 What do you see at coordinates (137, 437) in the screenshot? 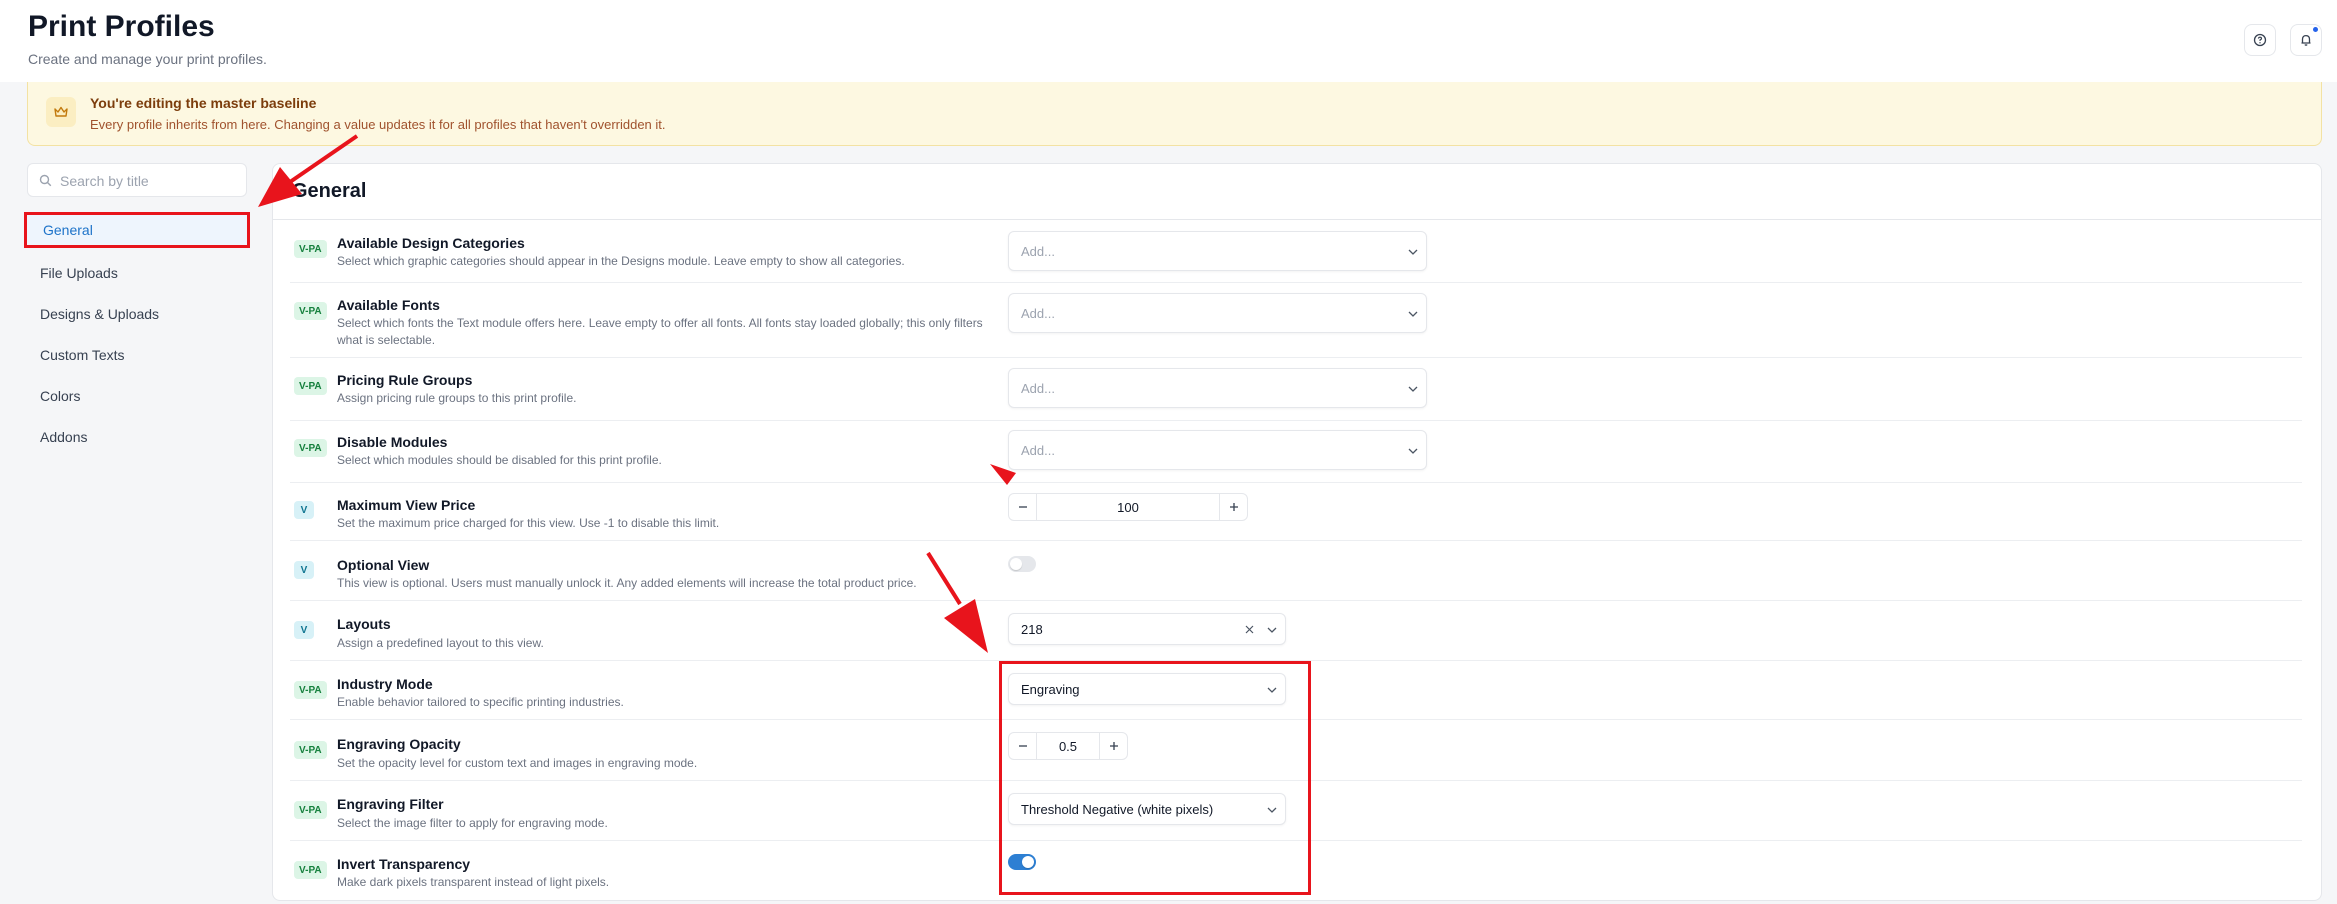
I see `sidebar-item-addons: Addons` at bounding box center [137, 437].